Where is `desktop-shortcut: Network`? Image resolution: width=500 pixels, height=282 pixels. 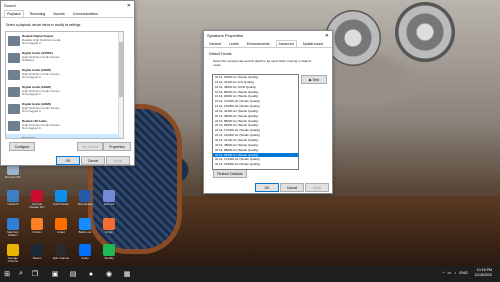 desktop-shortcut: Network is located at coordinates (13, 198).